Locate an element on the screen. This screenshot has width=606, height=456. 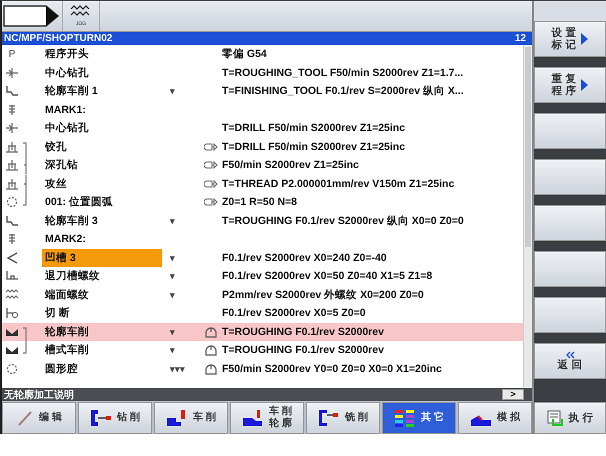
step-parameters: F0.1/rev S2000rev X0=5 Z0=0 is located at coordinates (294, 313).